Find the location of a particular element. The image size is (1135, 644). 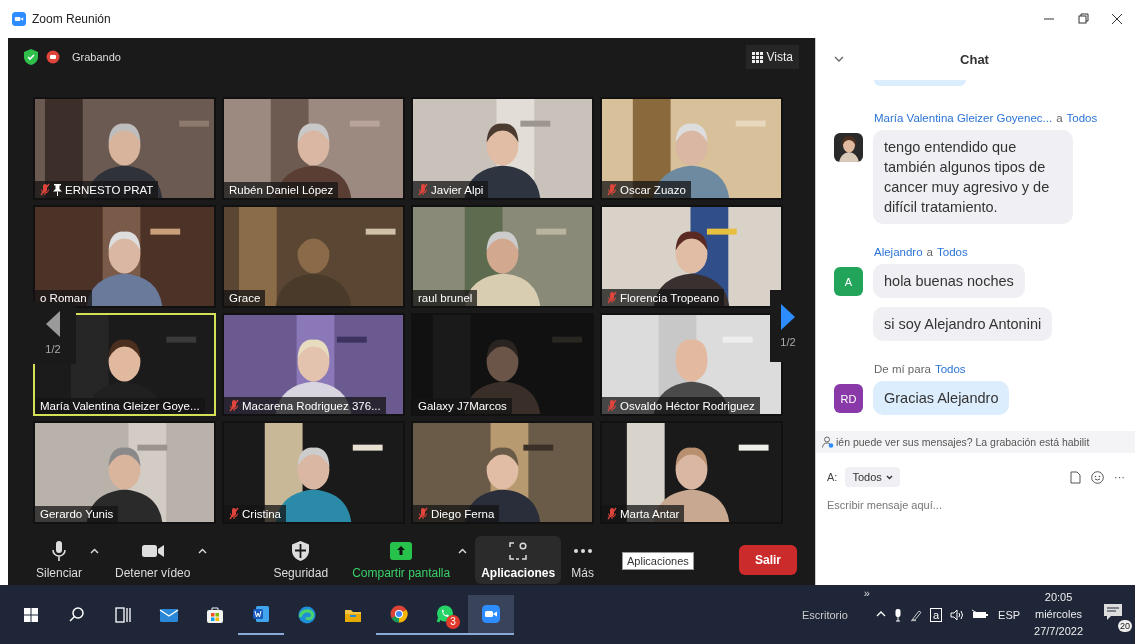

participant-name: Marta Antar is located at coordinates (650, 513).